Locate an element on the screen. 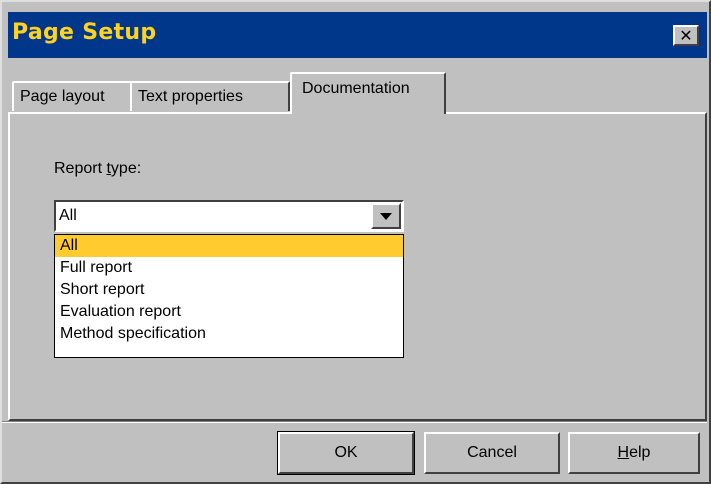 The image size is (711, 484). tab-label: Text properties is located at coordinates (190, 96).